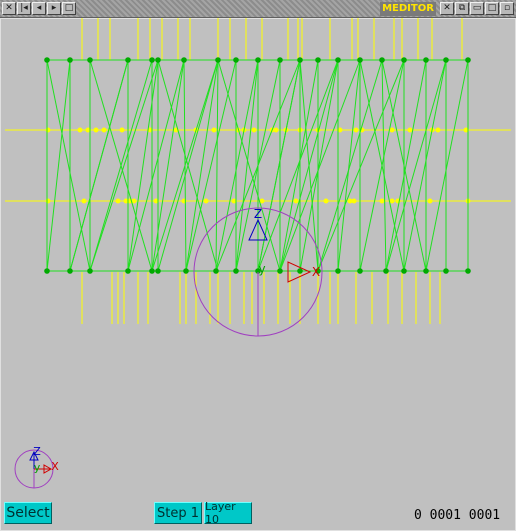 The image size is (516, 531). I want to click on x-axis-label: X, so click(316, 272).